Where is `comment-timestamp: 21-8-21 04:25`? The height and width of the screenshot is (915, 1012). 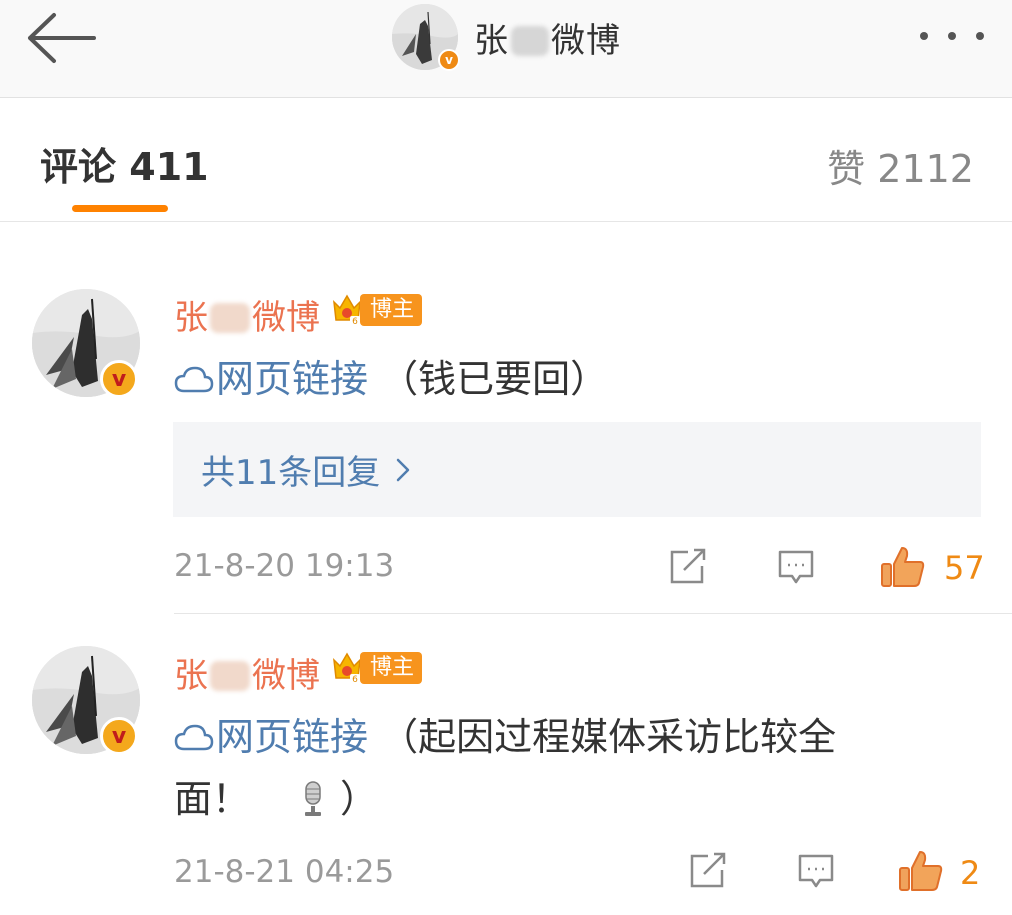 comment-timestamp: 21-8-21 04:25 is located at coordinates (284, 872).